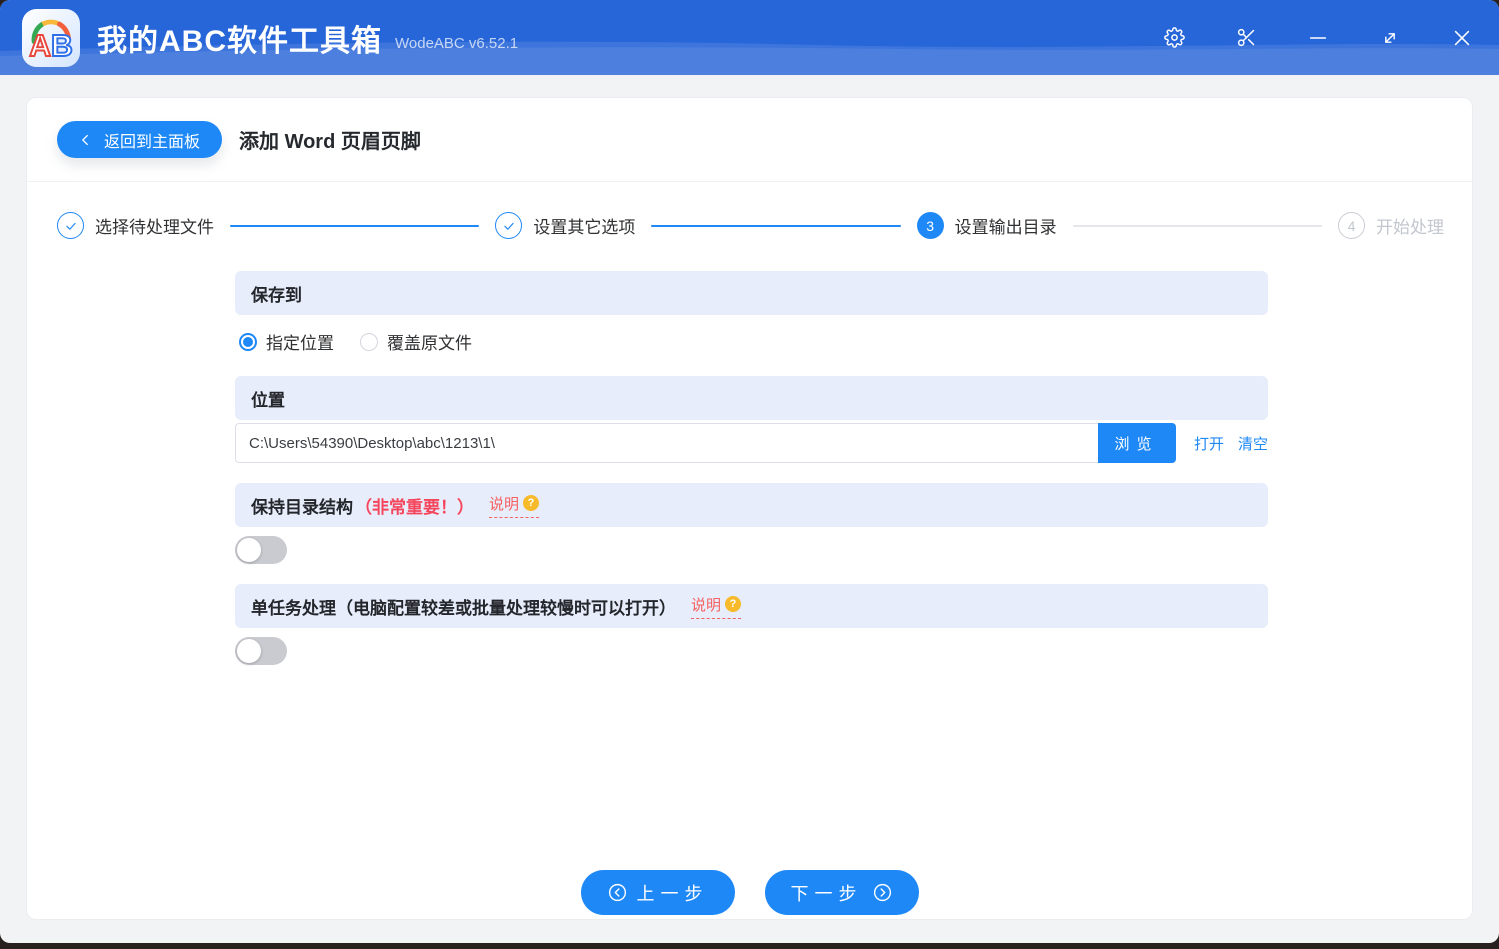 This screenshot has height=949, width=1499. I want to click on keep-structure-title: 保持目录结构, so click(302, 507).